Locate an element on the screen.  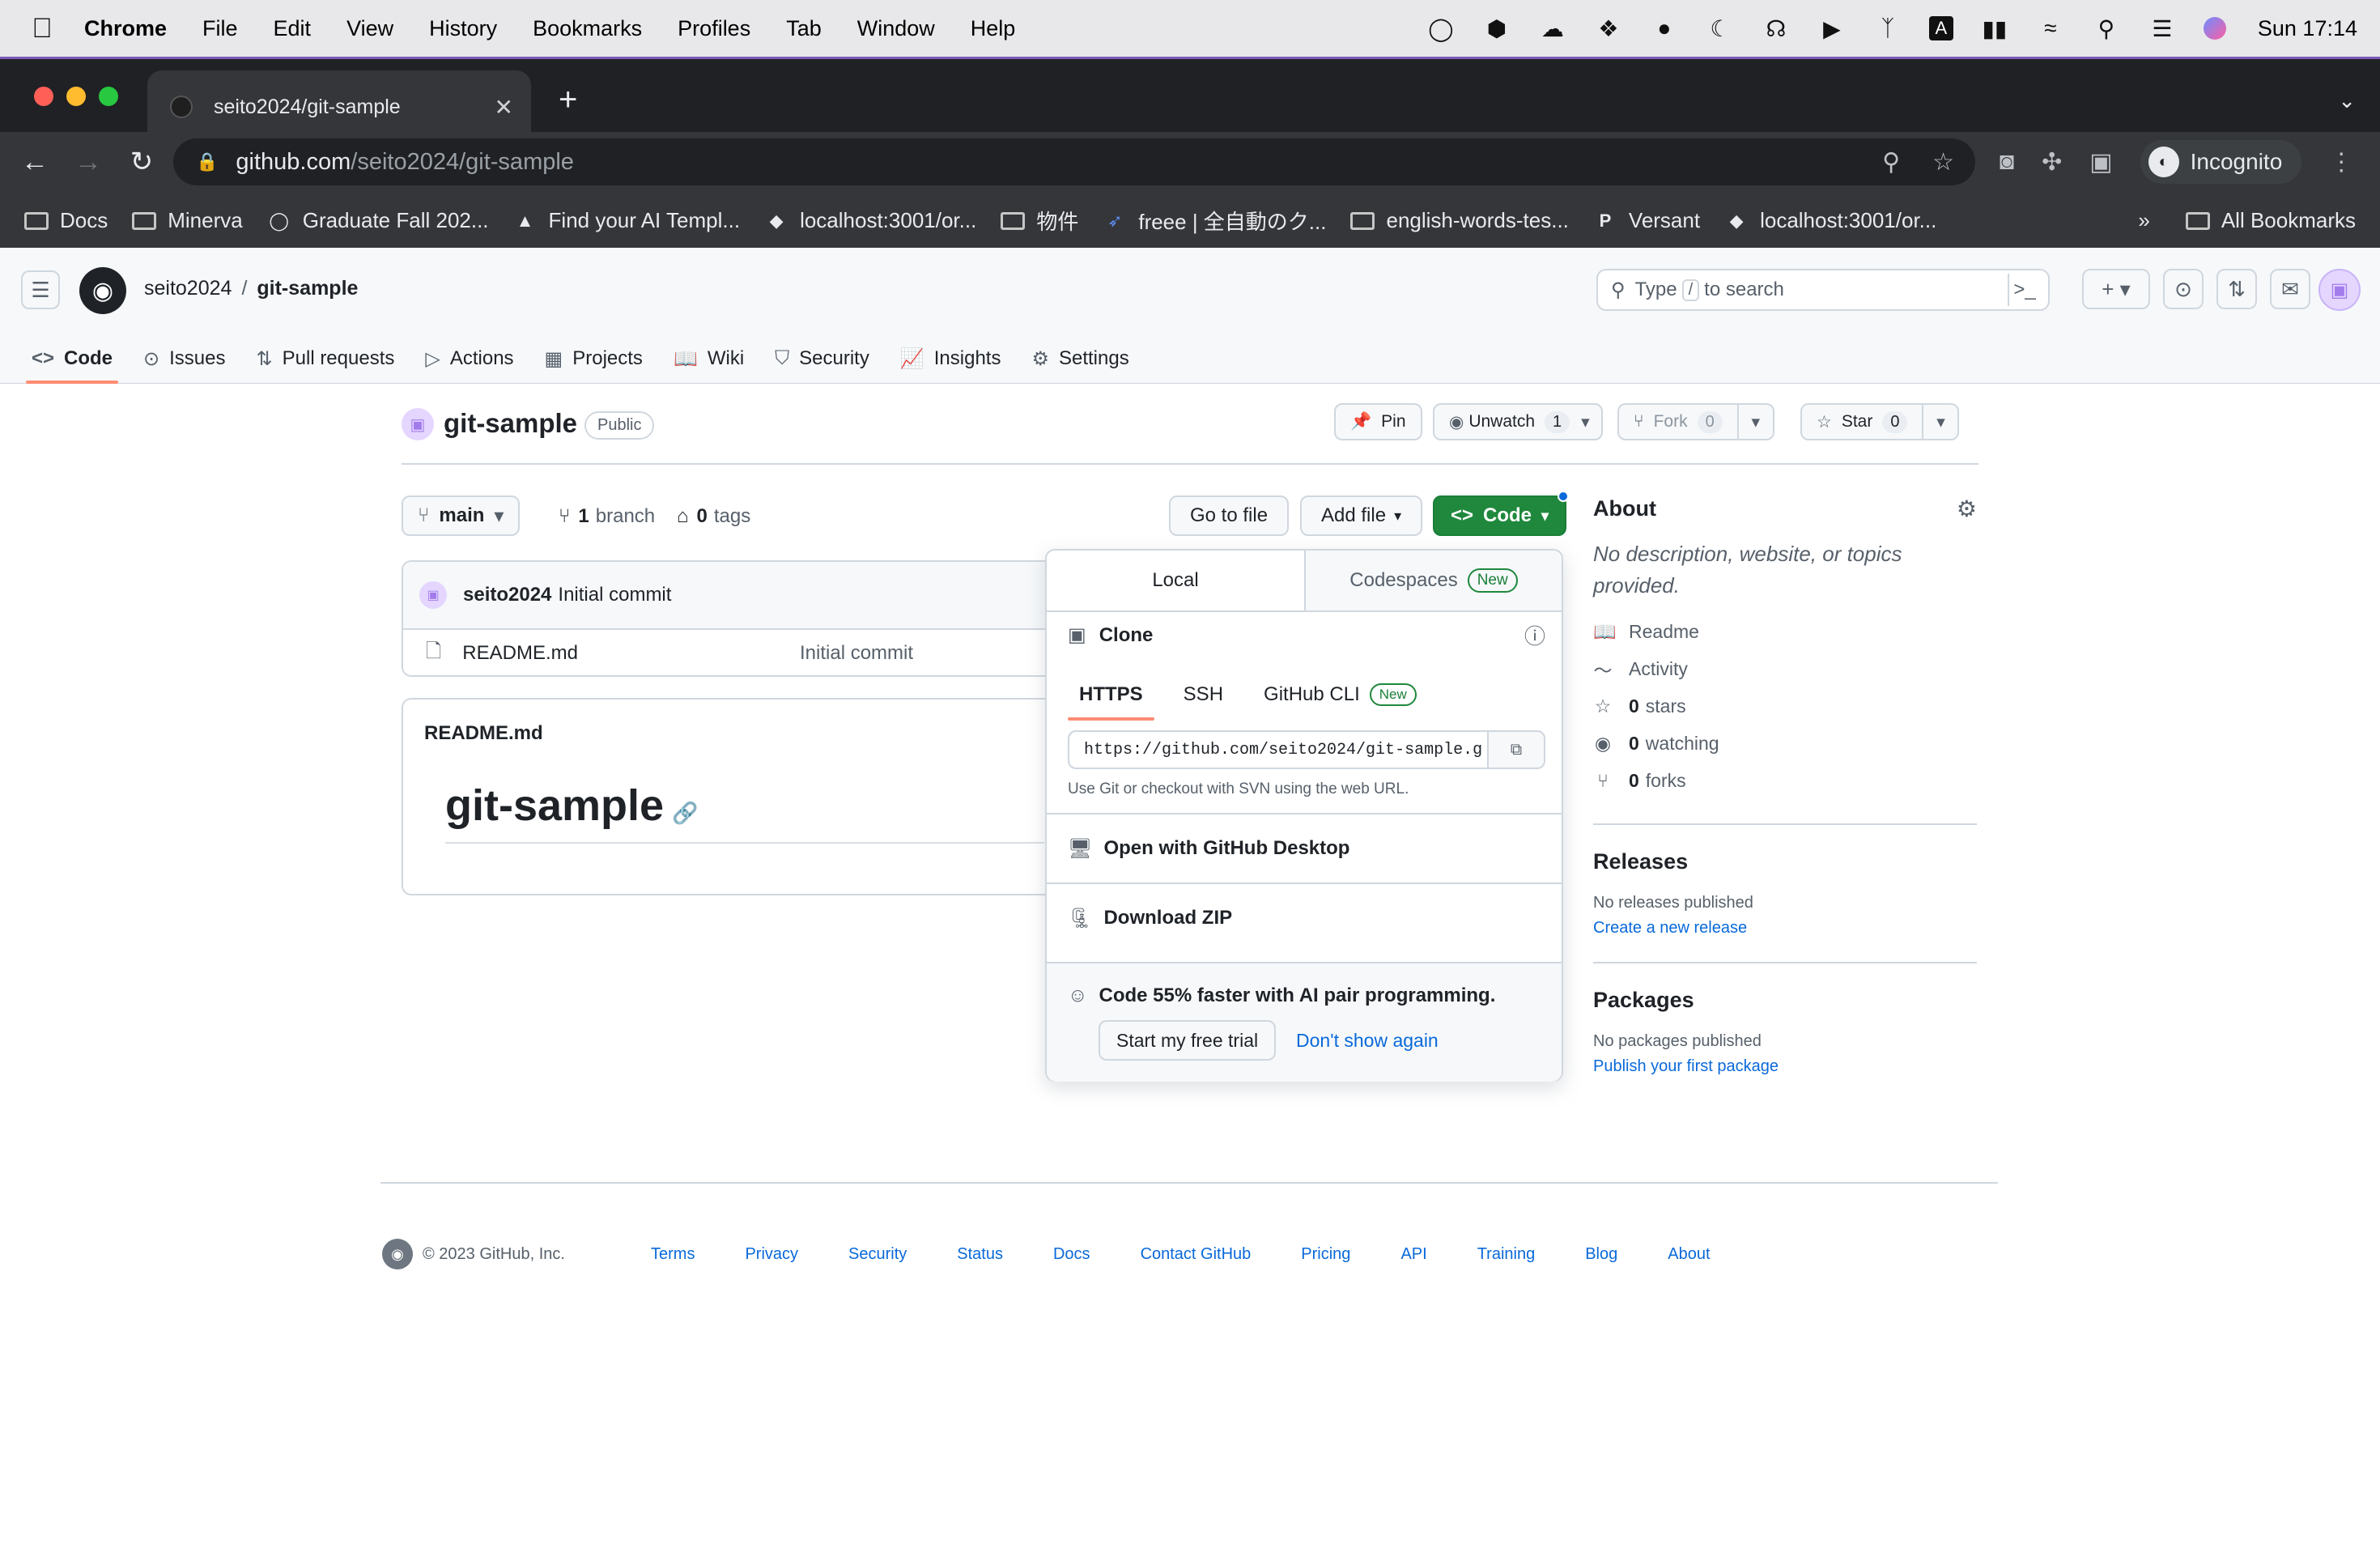
tab-wiki: 📖 Wiki is located at coordinates (709, 359).